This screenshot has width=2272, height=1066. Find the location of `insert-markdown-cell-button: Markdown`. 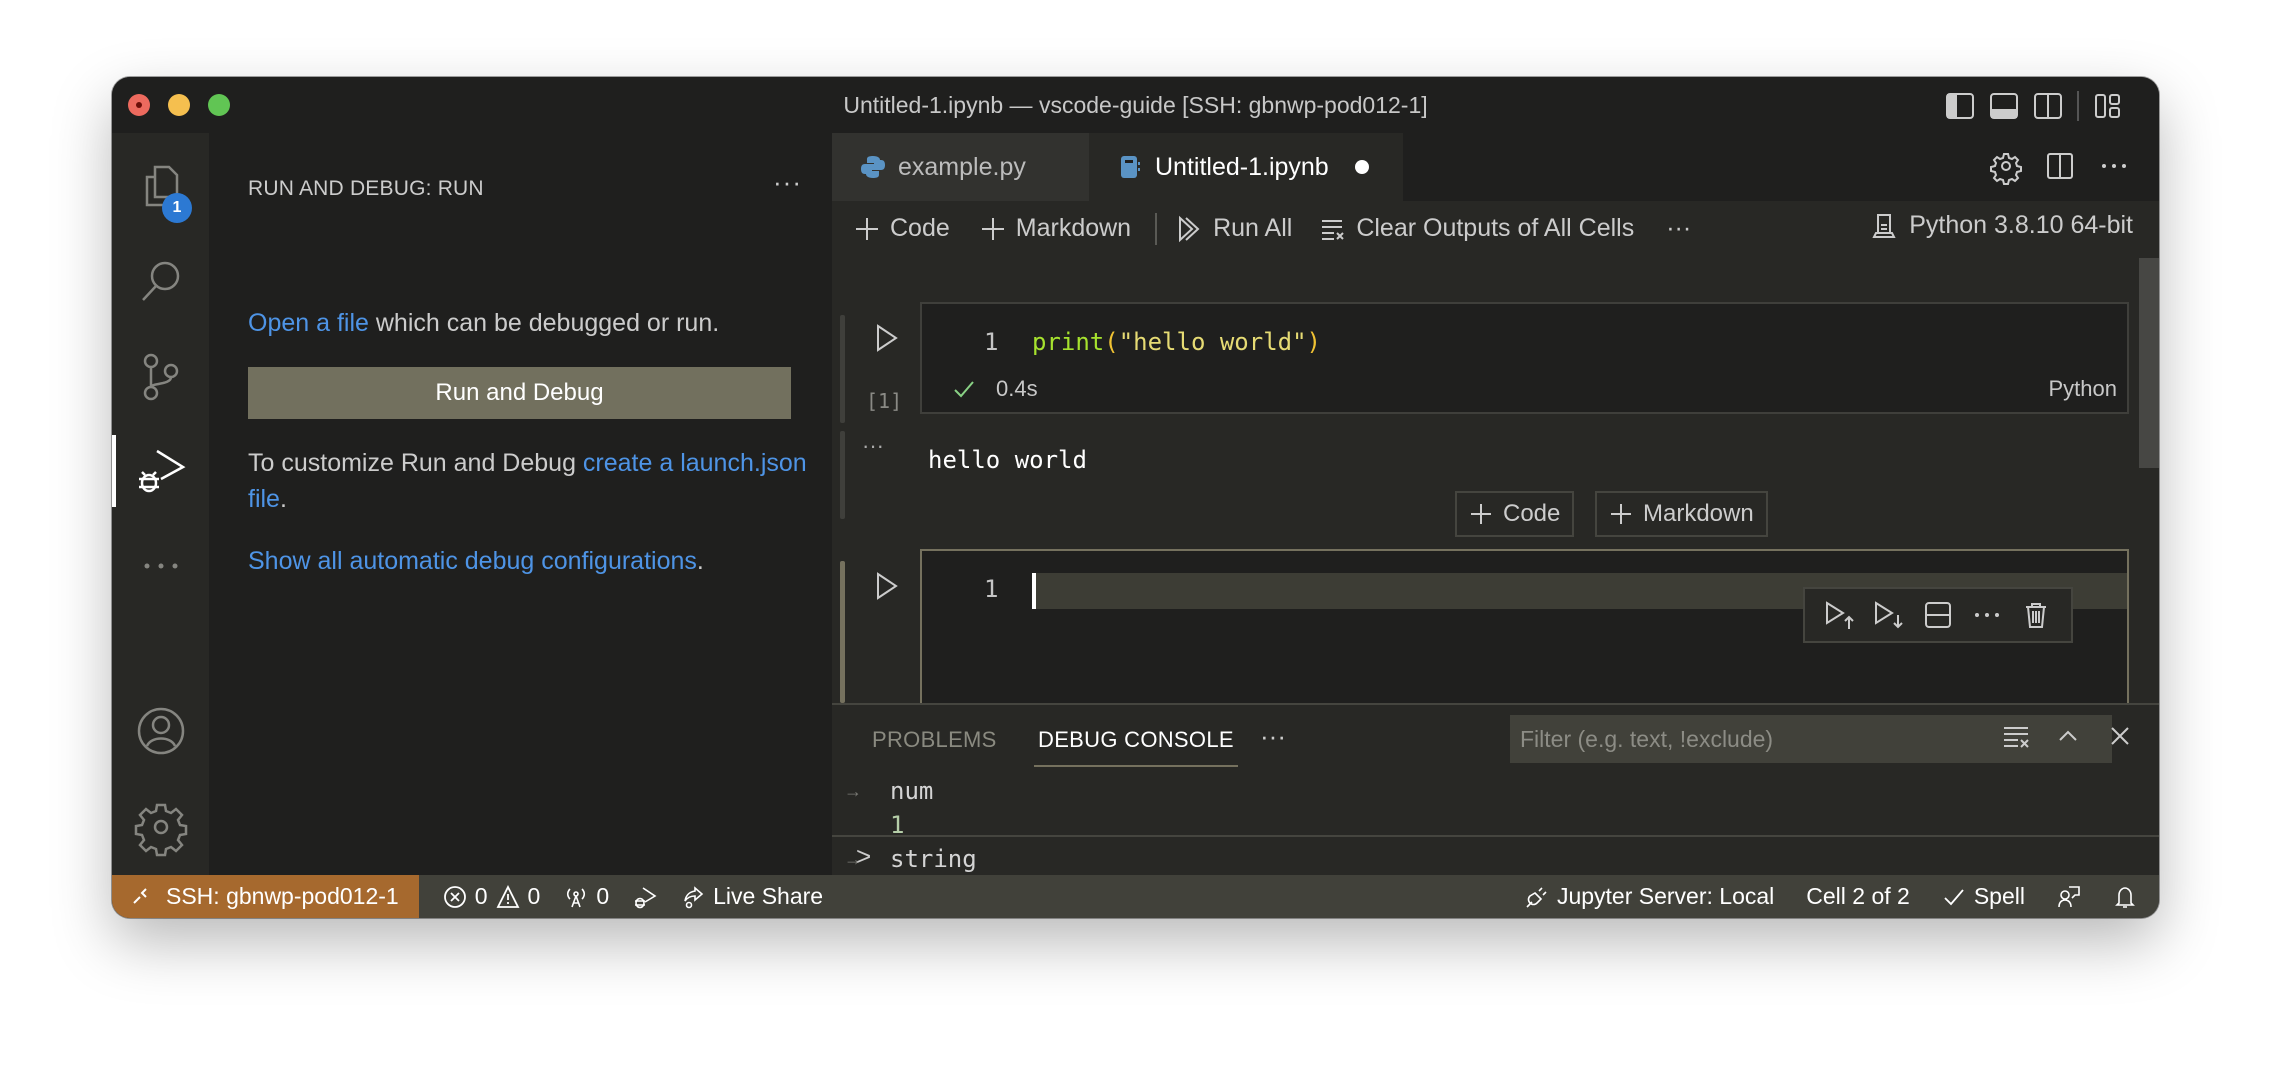

insert-markdown-cell-button: Markdown is located at coordinates (1681, 514).